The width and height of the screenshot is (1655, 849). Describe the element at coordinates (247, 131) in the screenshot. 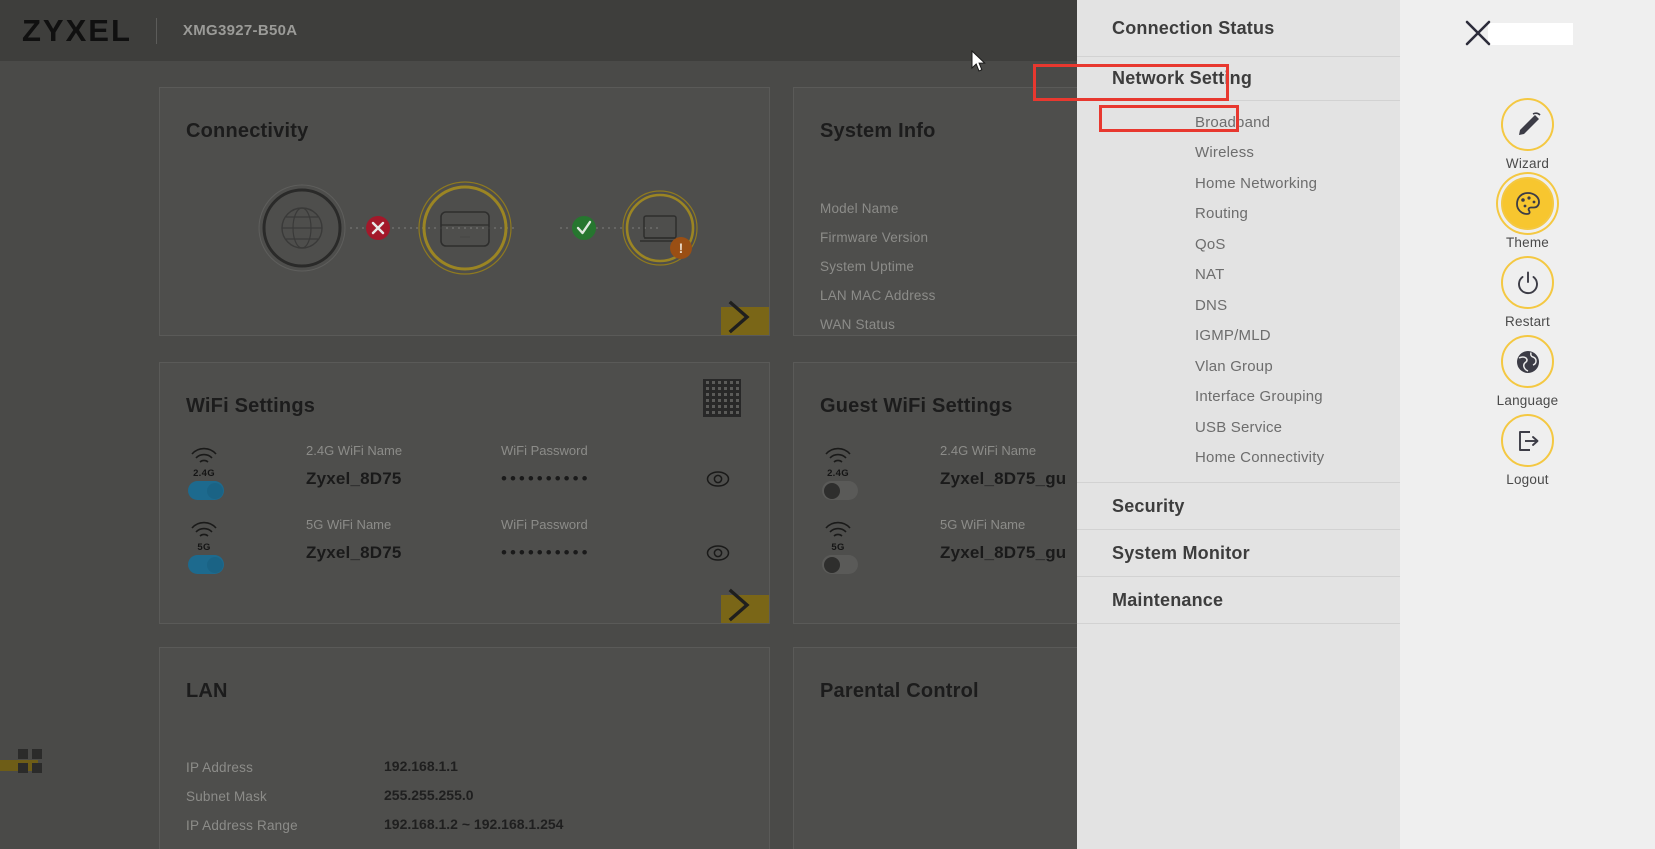

I see `card-title-connectivity: Connectivity` at that location.